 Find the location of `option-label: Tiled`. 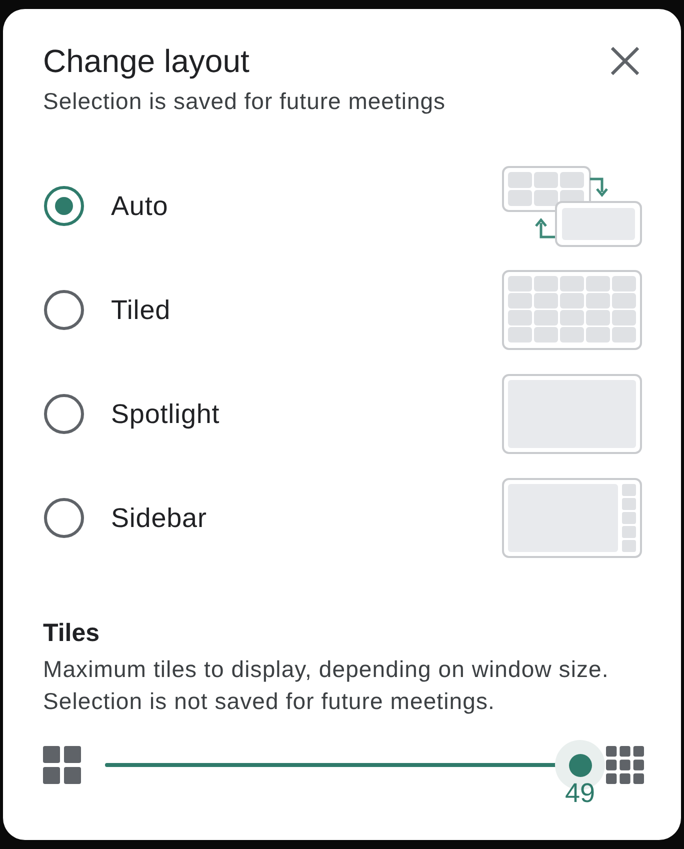

option-label: Tiled is located at coordinates (141, 310).